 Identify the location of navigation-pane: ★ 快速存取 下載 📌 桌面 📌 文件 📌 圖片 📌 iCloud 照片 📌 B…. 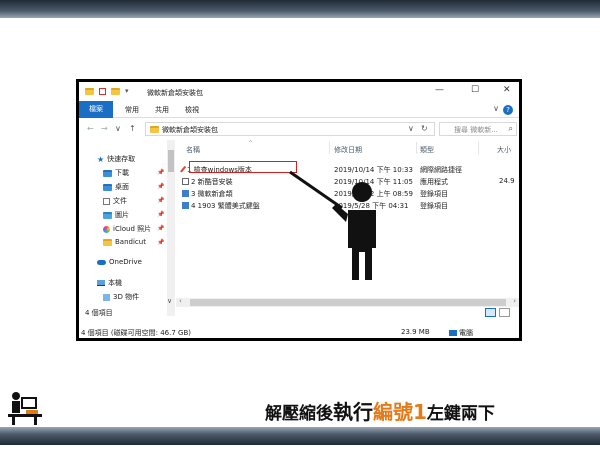
(126, 228).